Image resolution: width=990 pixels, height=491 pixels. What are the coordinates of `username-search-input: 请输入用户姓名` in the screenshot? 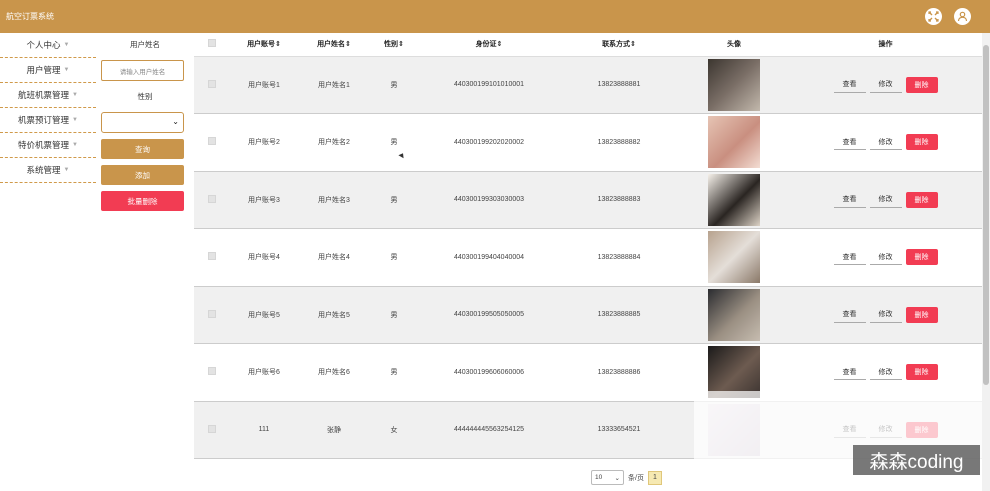 It's located at (142, 70).